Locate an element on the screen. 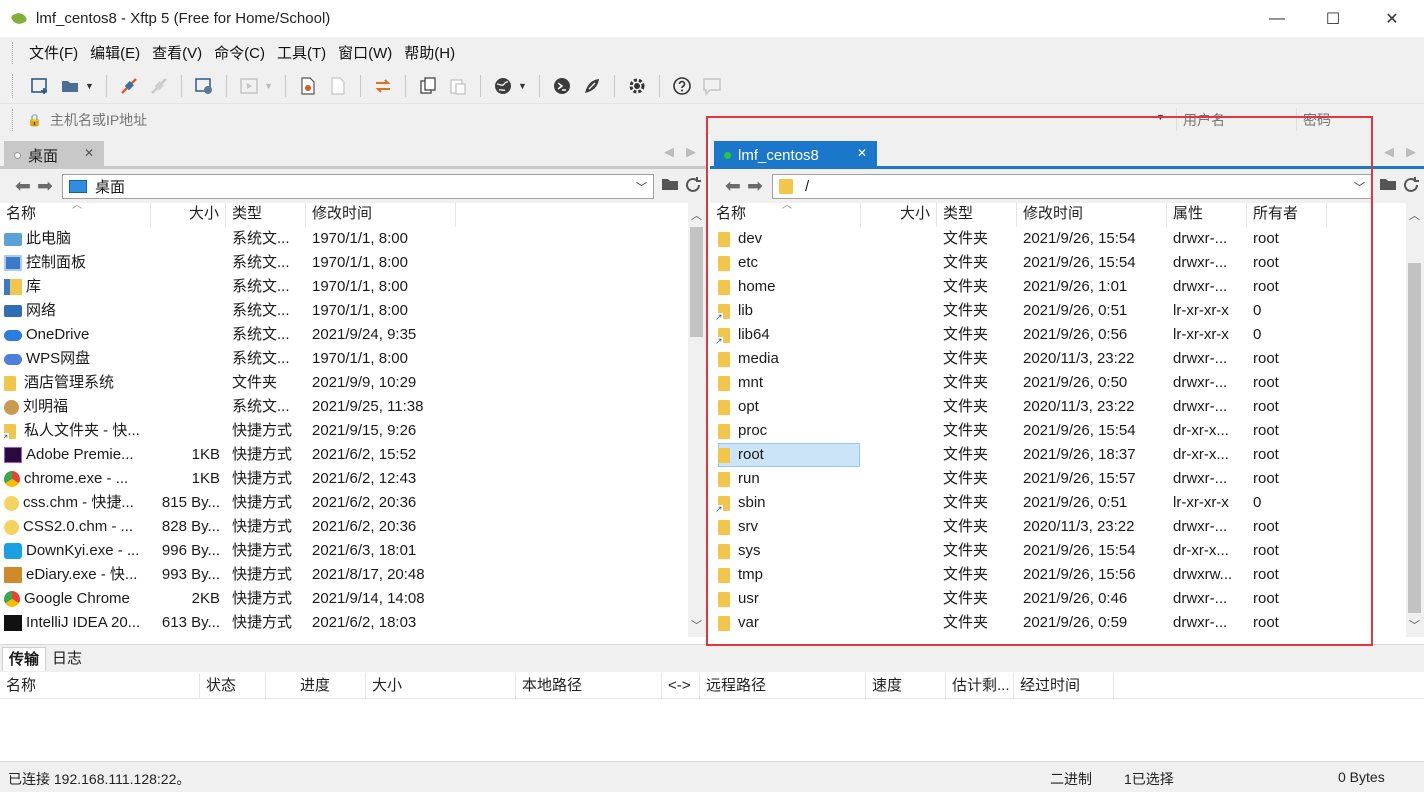  file-name-cell: root is located at coordinates (787, 455).